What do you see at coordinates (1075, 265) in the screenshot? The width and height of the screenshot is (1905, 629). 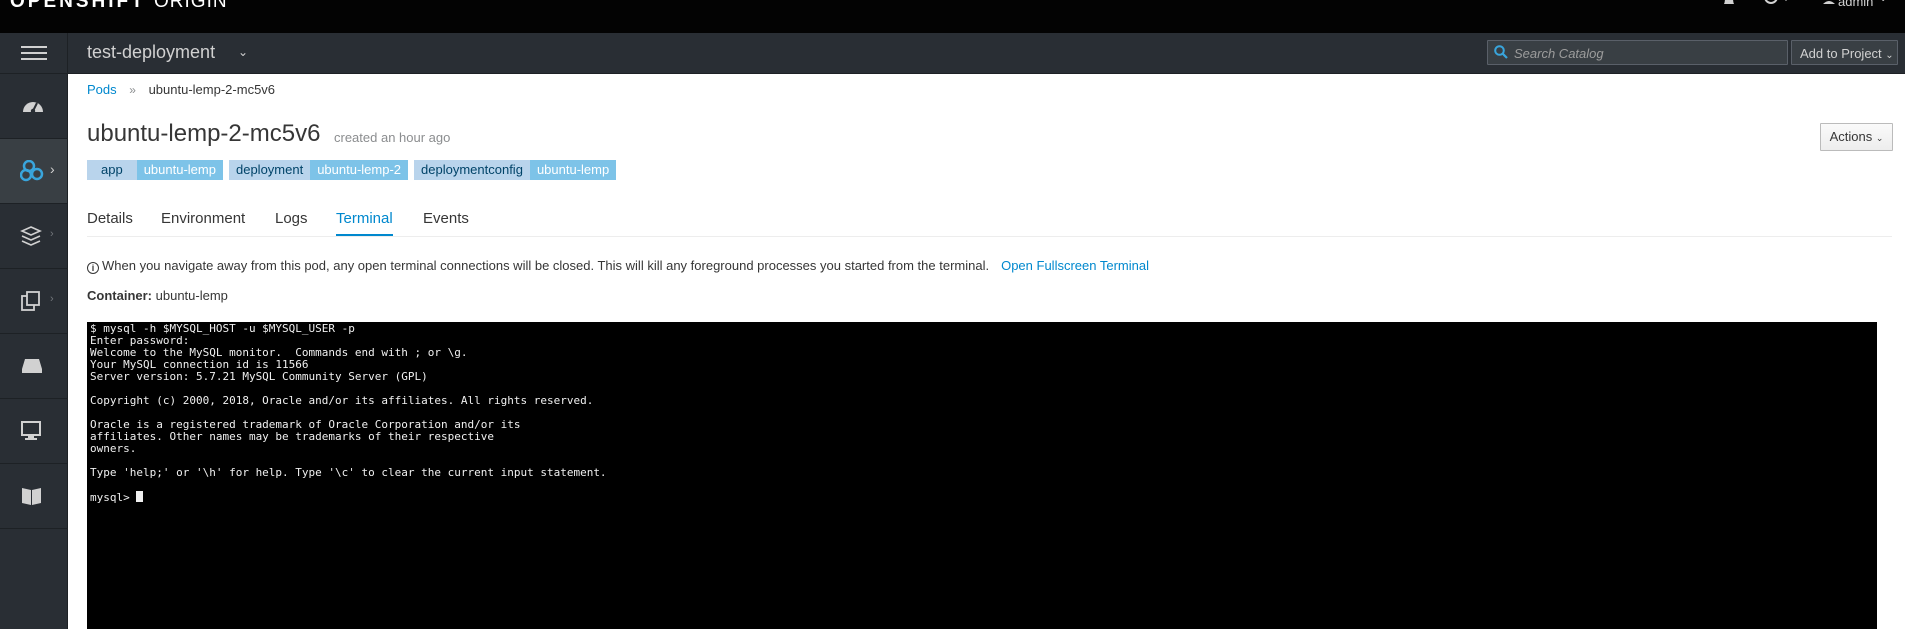 I see `open-fullscreen-terminal-link: Open Fullscreen Terminal` at bounding box center [1075, 265].